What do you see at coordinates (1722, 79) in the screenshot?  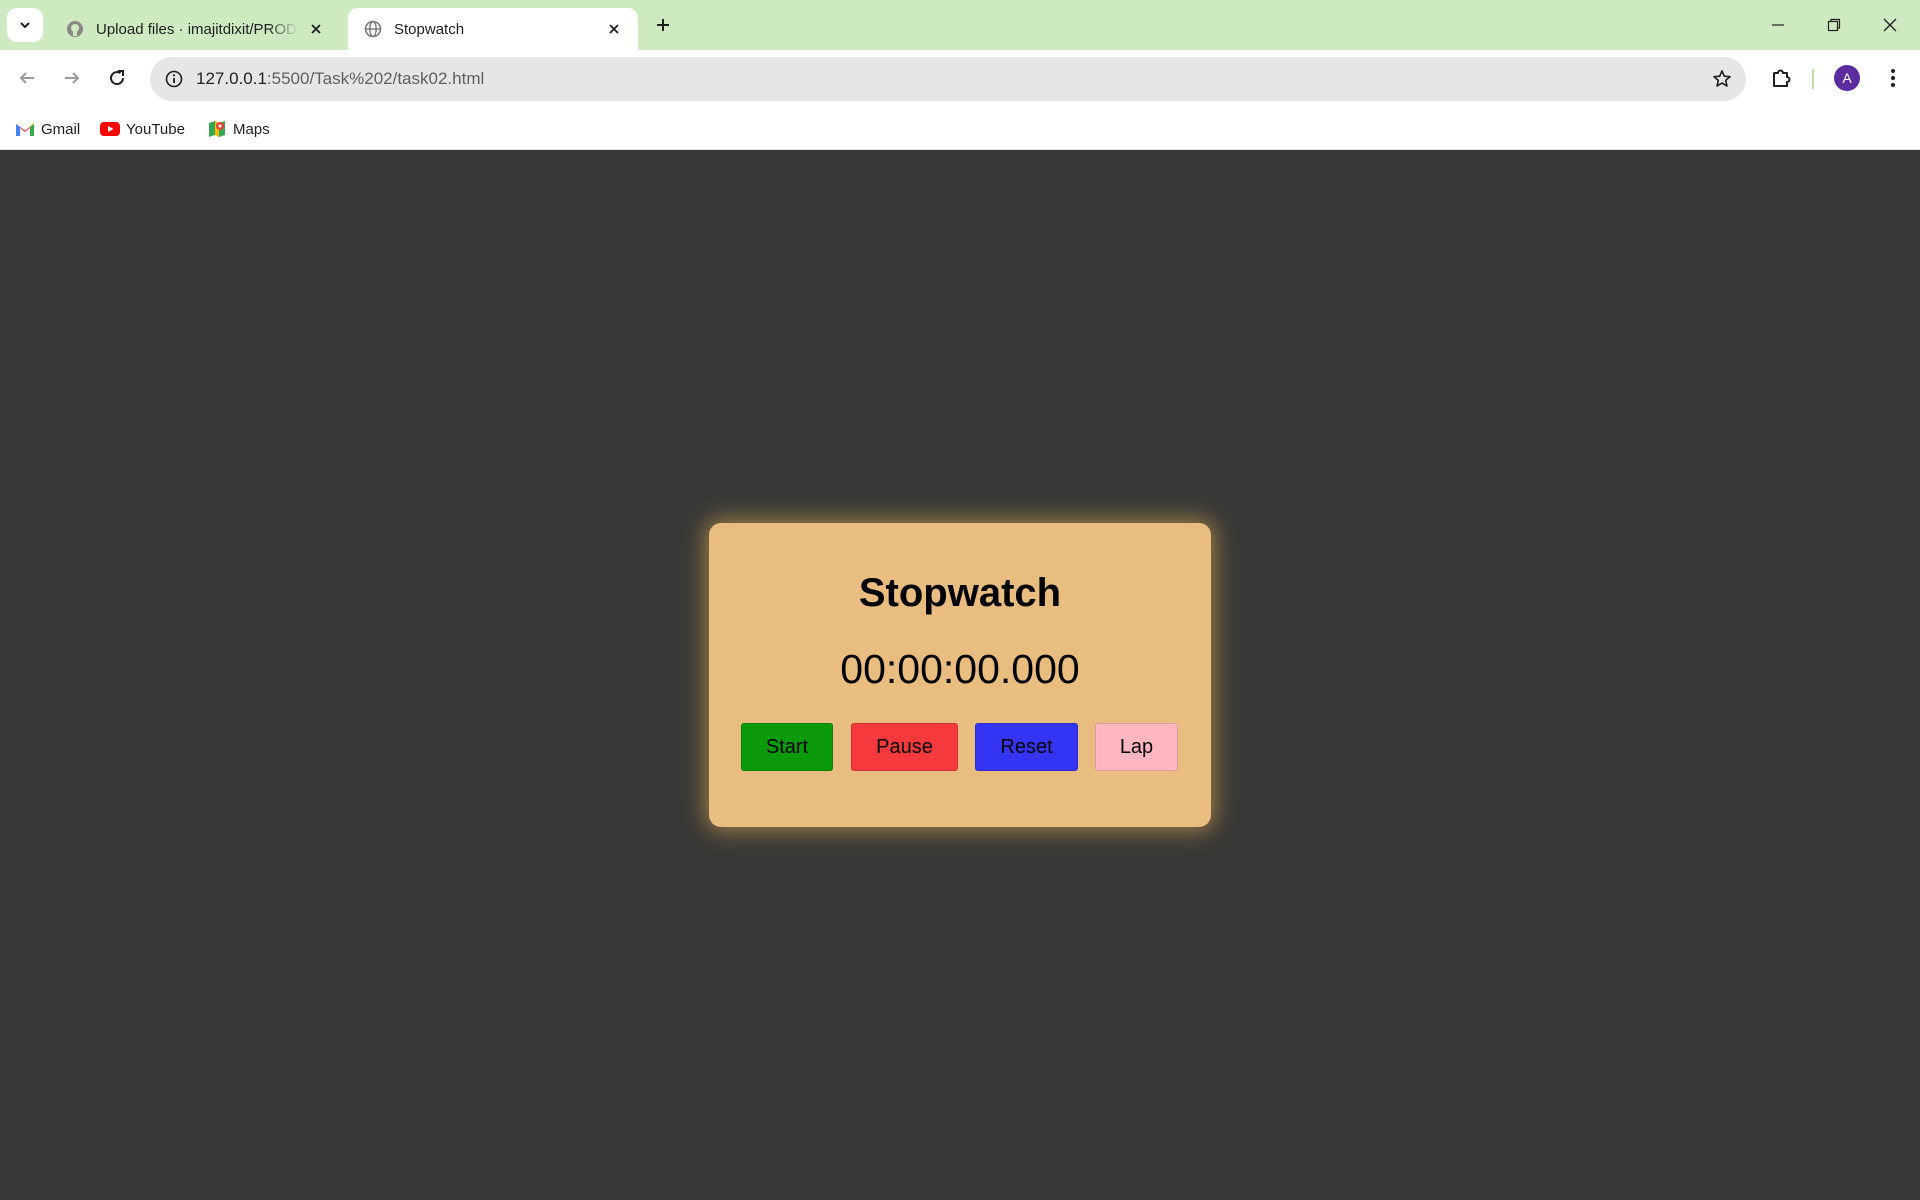 I see `bookmark-star-icon` at bounding box center [1722, 79].